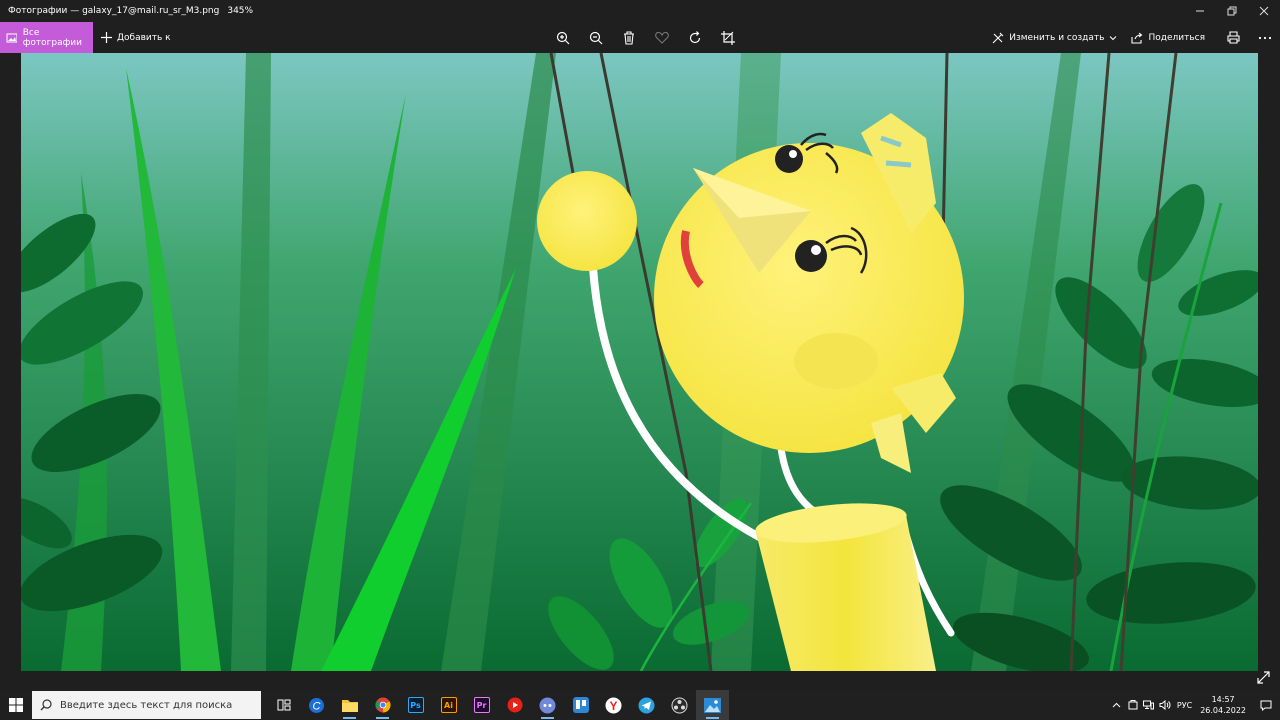 This screenshot has height=720, width=1280. I want to click on task-view-button, so click(283, 705).